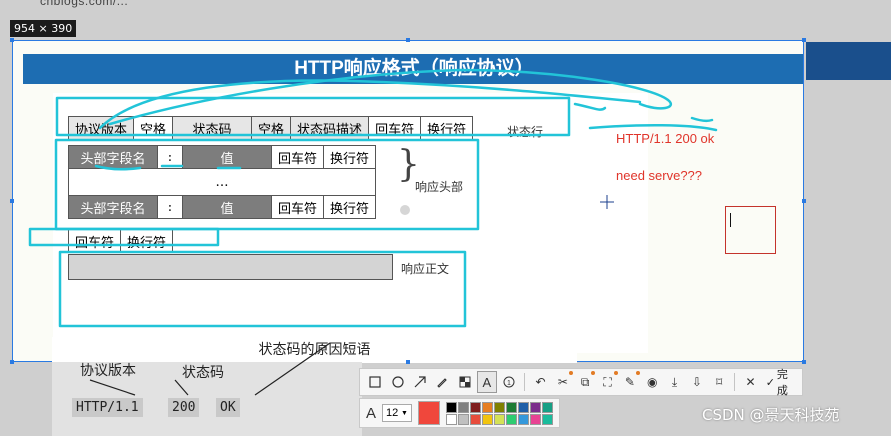  I want to click on svg-text: 1, so click(509, 383).